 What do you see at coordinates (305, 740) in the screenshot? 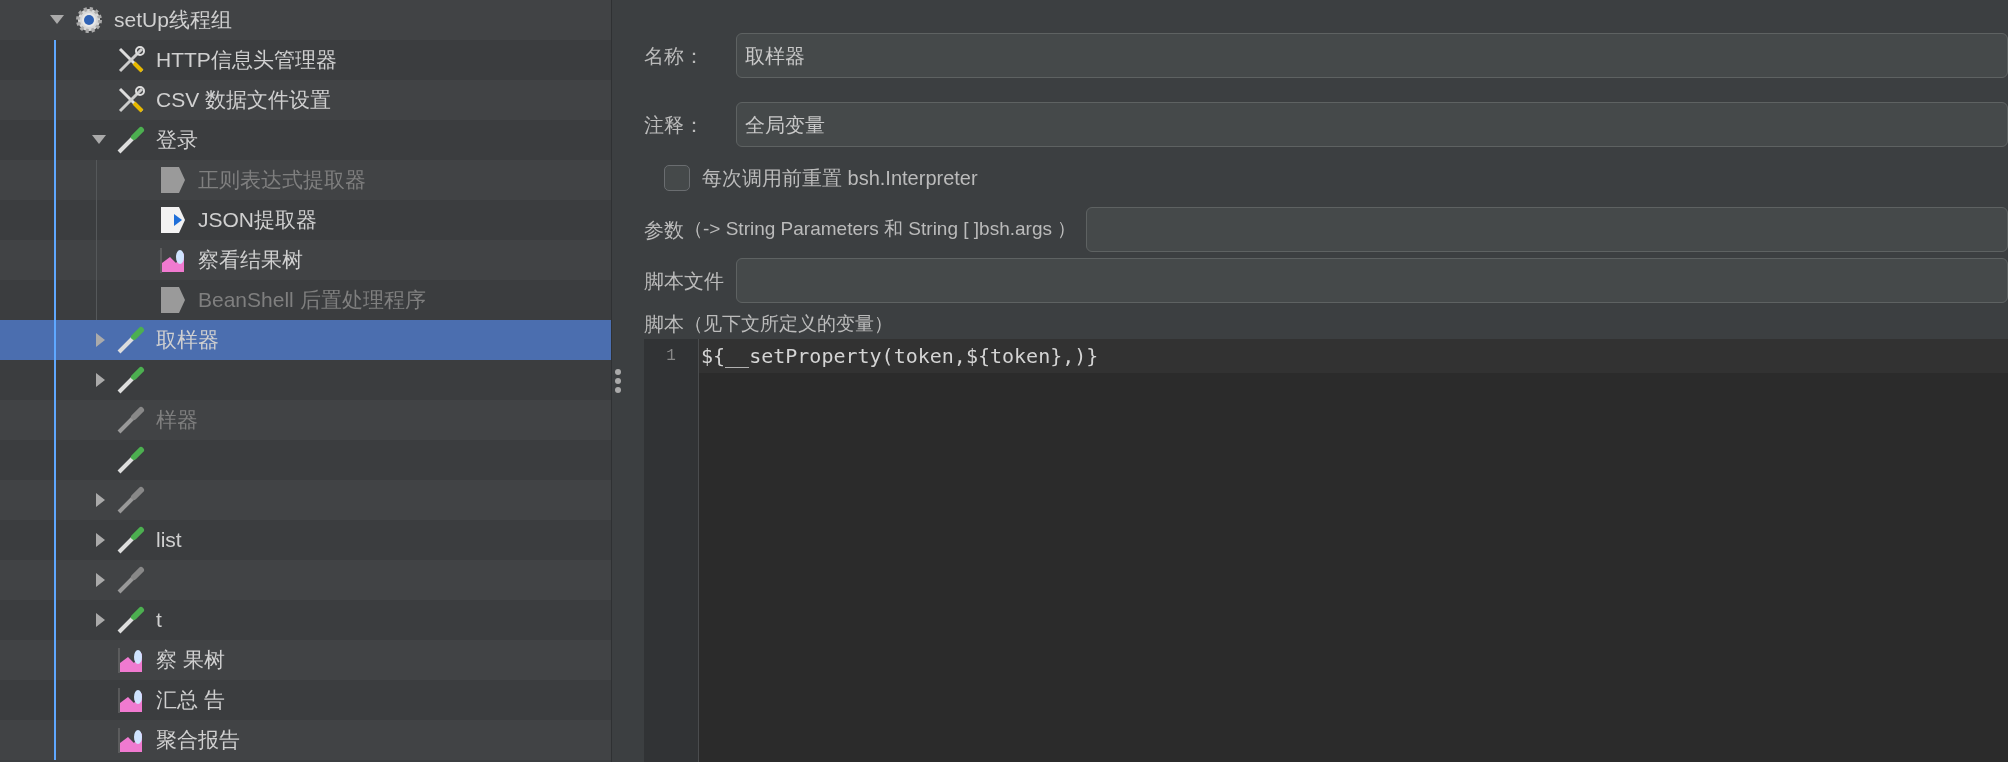
I see `tree-item: 聚合报告` at bounding box center [305, 740].